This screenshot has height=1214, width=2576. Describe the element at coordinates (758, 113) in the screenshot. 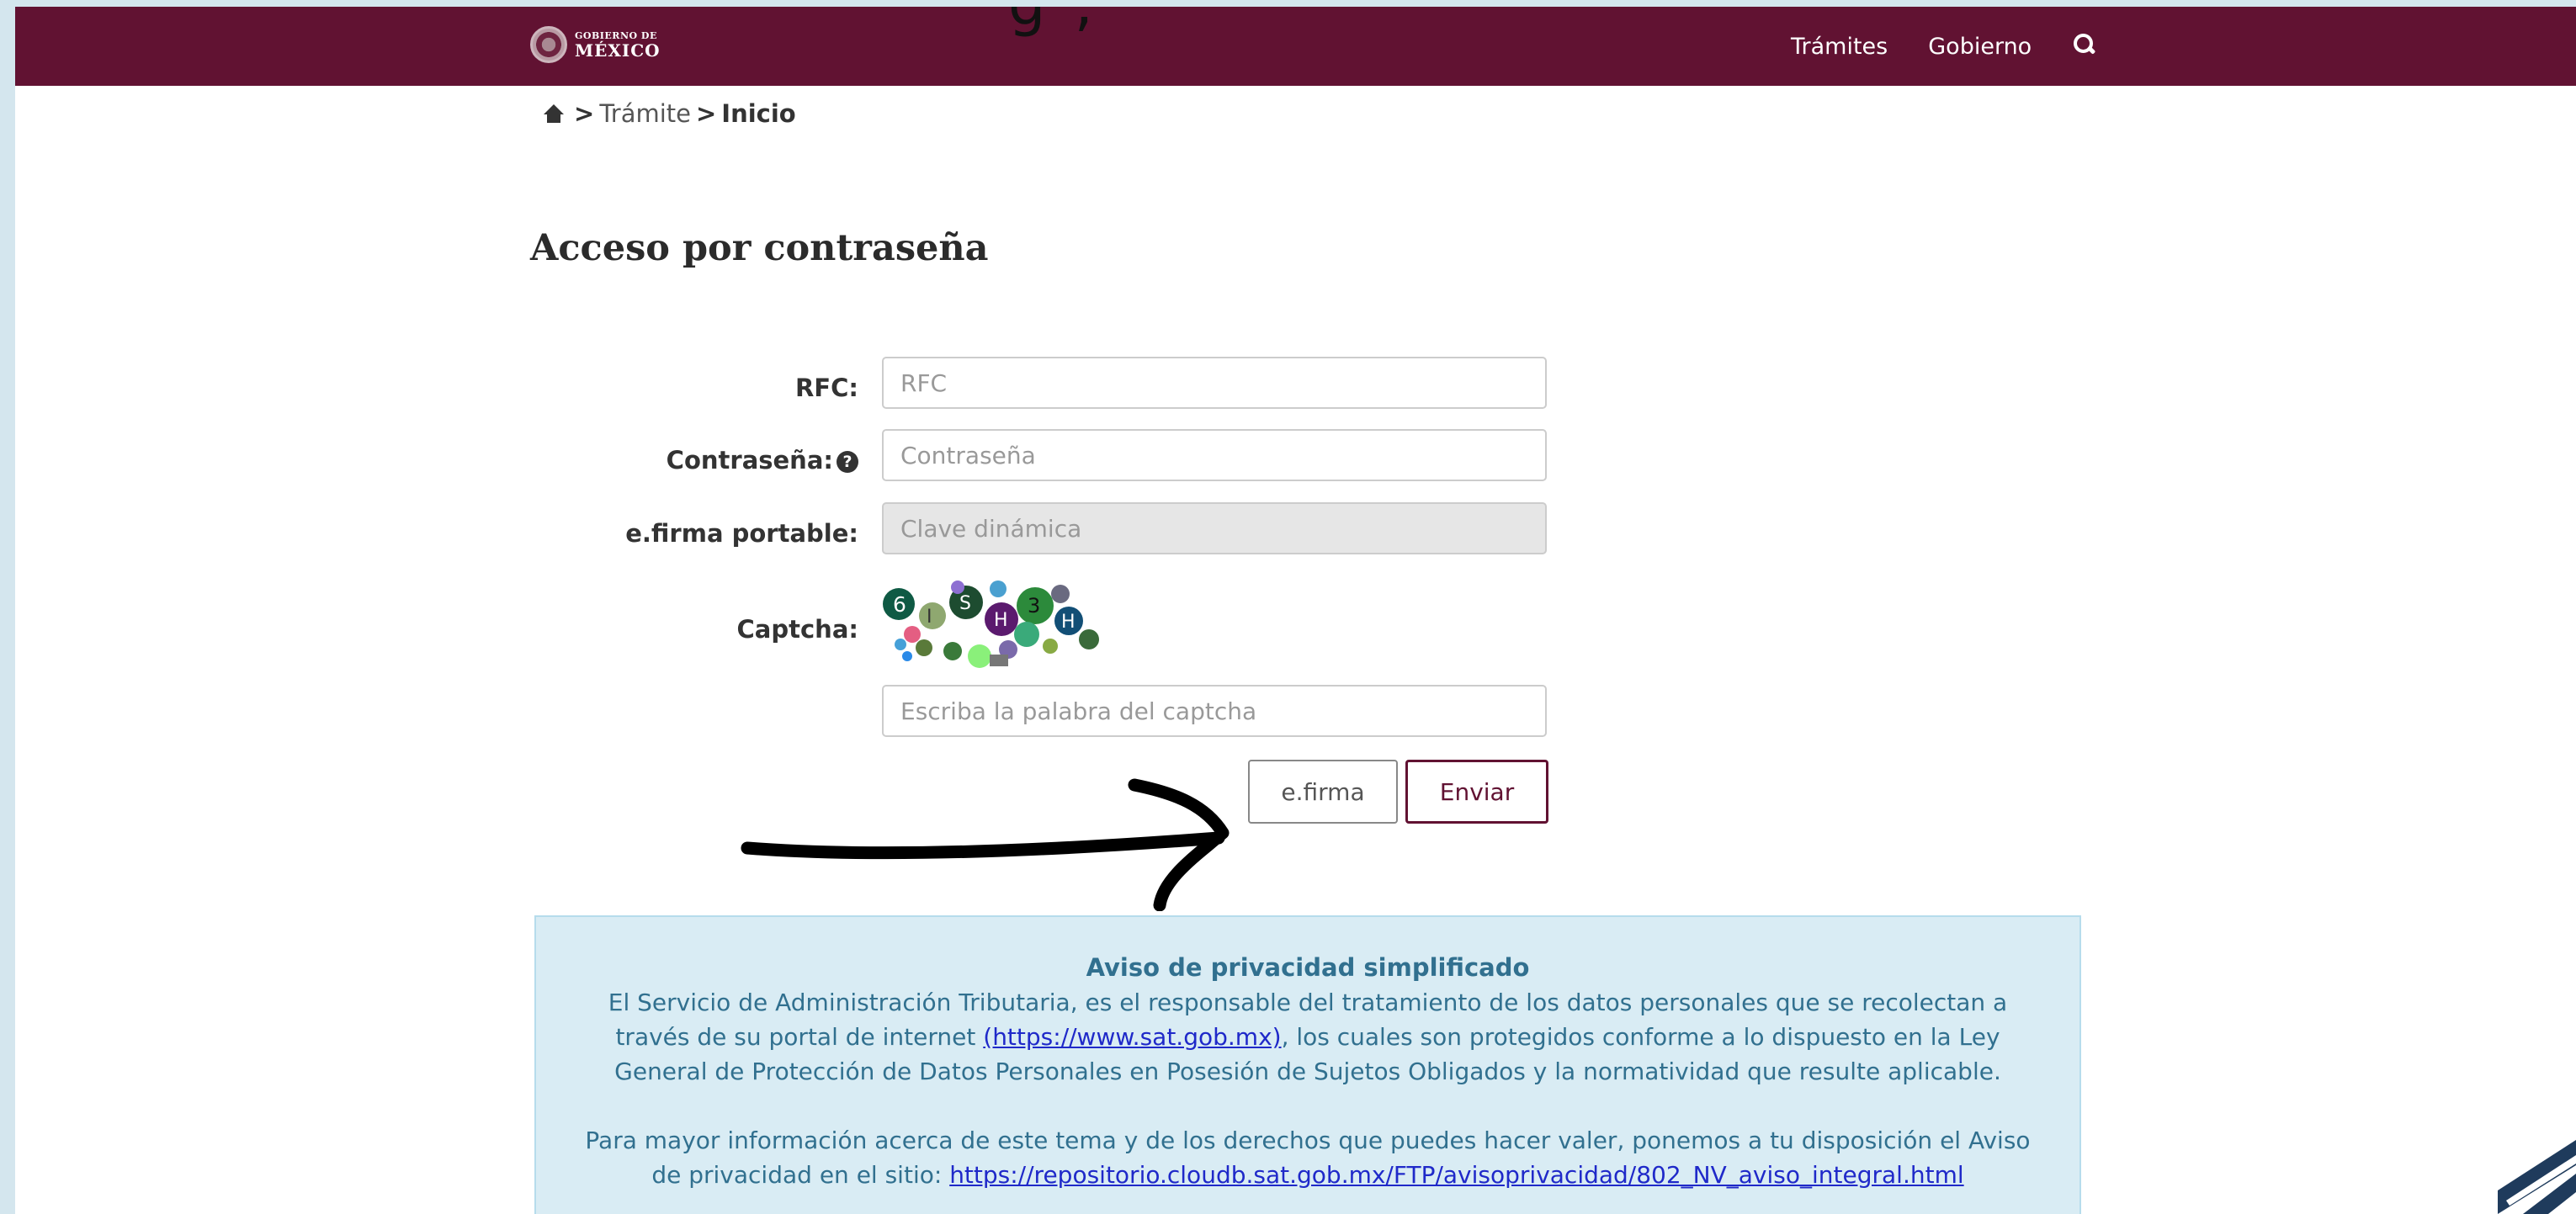

I see `breadcrumb-item-inicio: Inicio` at that location.